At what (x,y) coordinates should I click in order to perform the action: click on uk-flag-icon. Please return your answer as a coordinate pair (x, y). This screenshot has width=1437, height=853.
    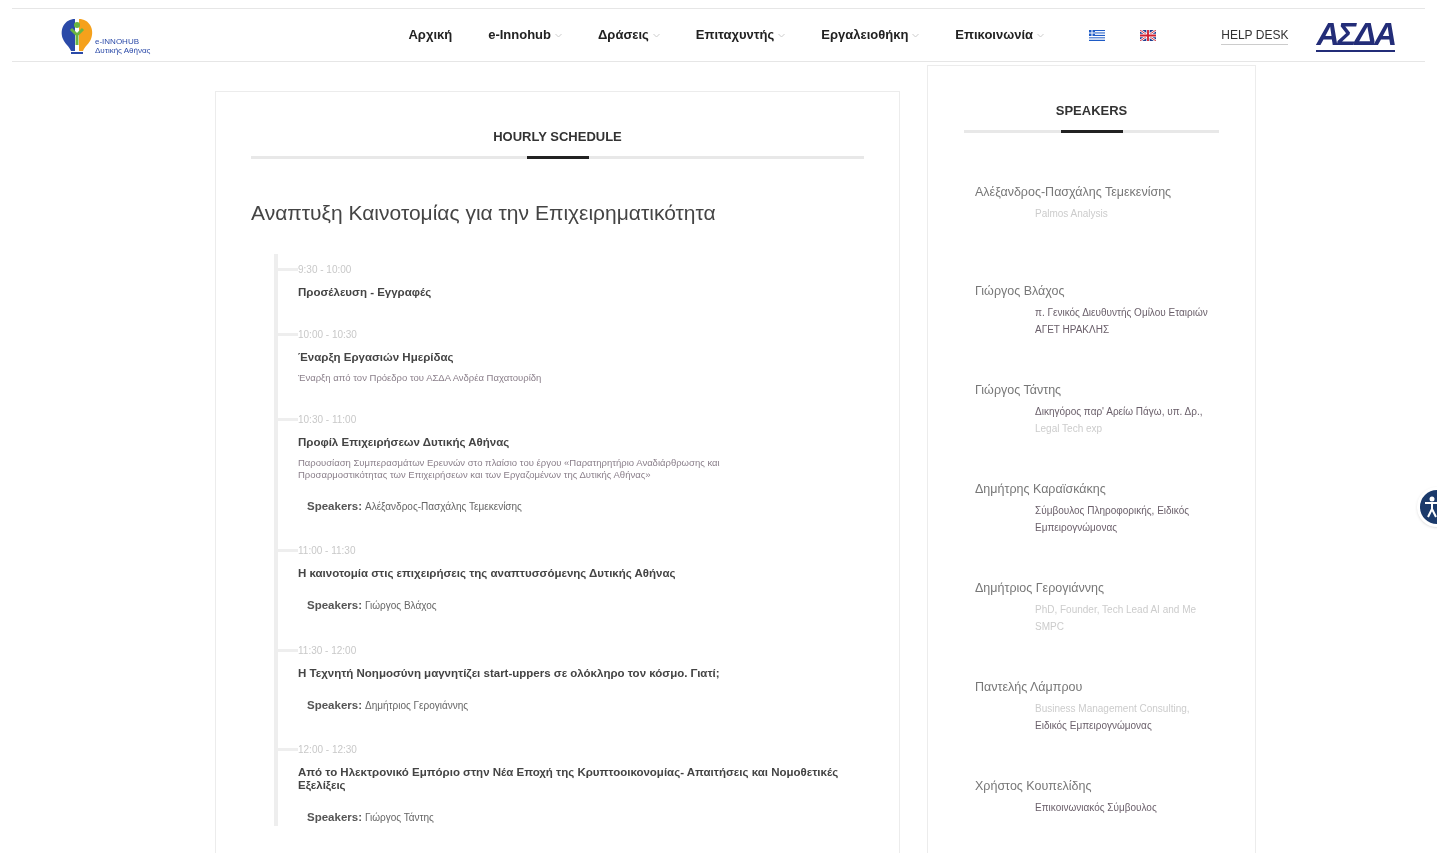
    Looking at the image, I should click on (1148, 35).